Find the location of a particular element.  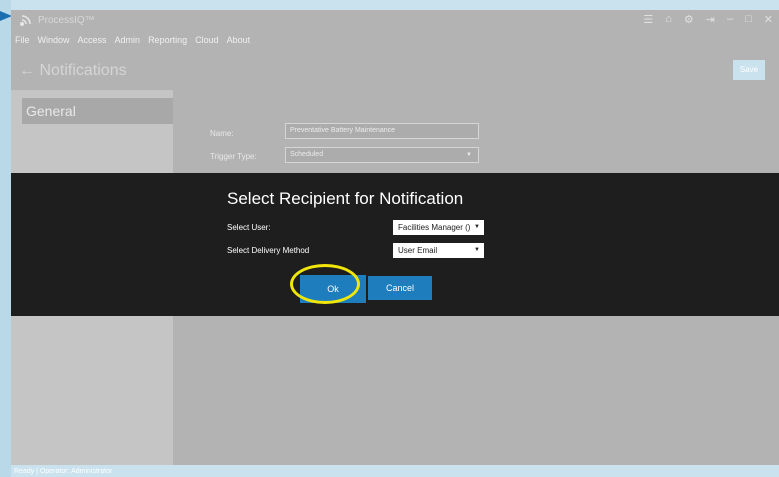

select-user-value: Facilities Manager () is located at coordinates (434, 227).